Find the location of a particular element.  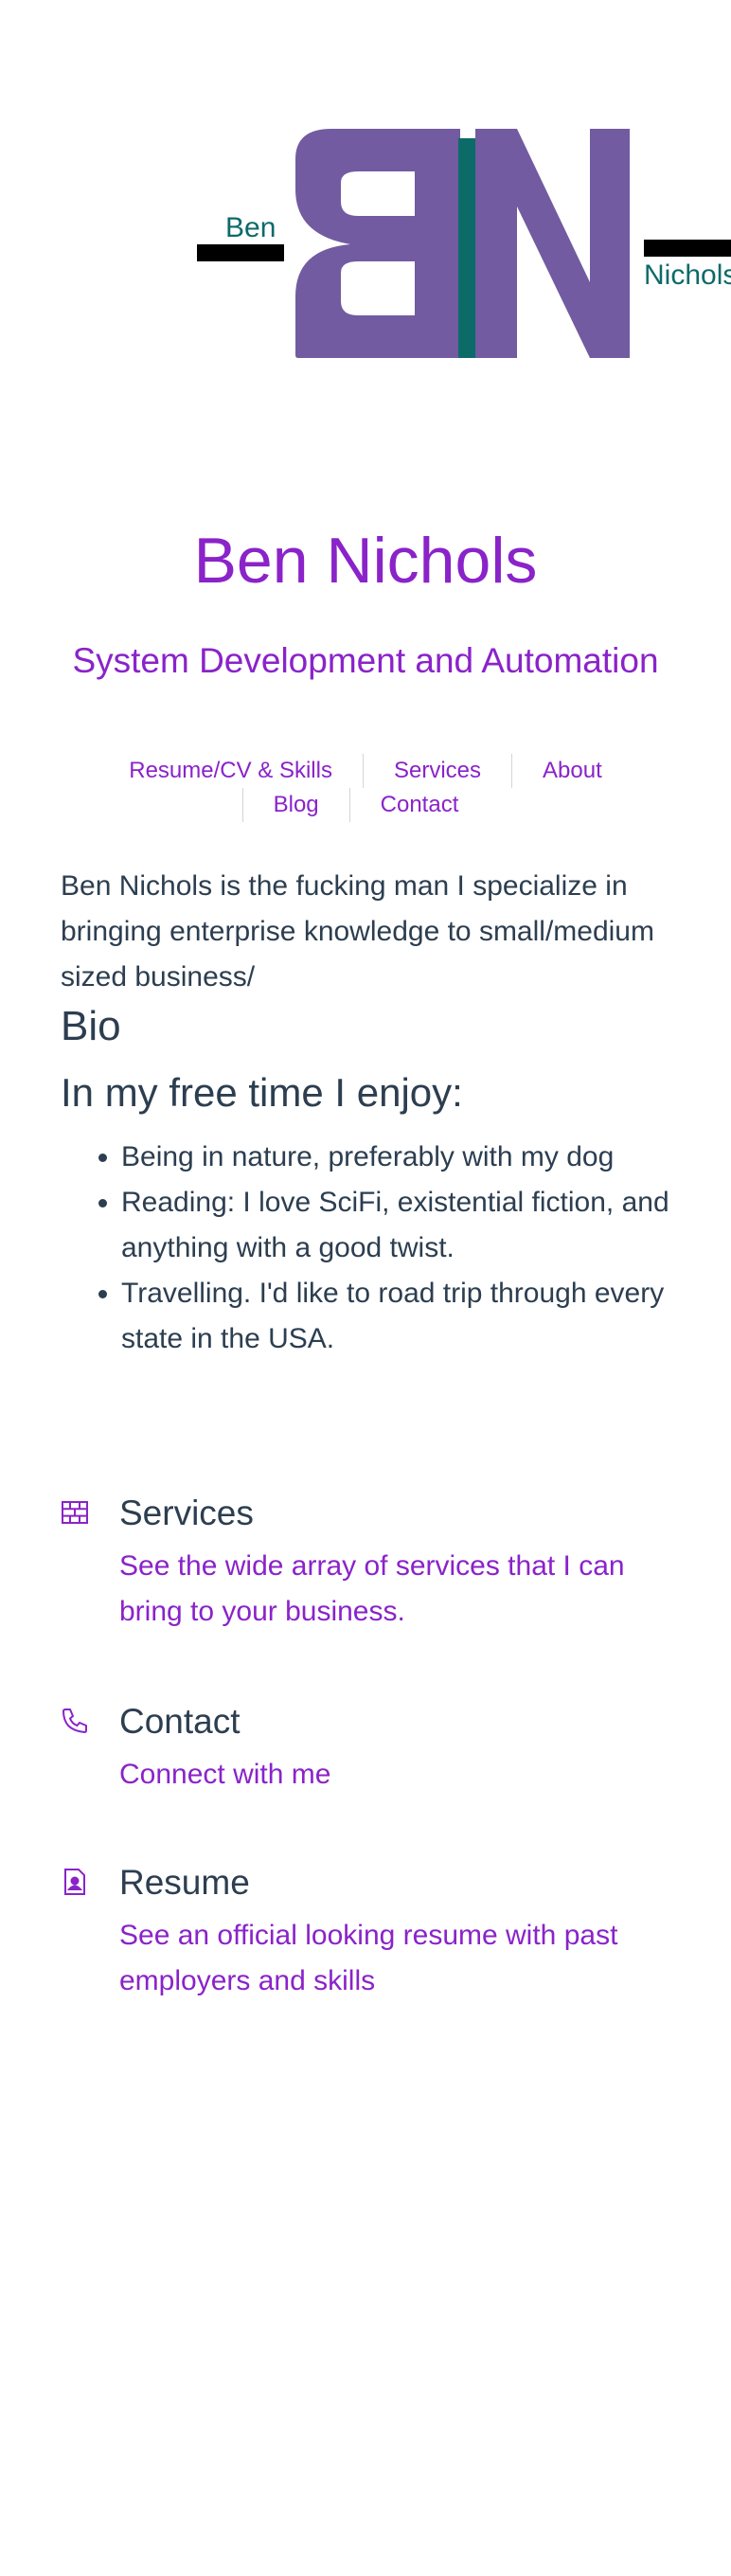

feature-contact: Contact Connect with me is located at coordinates (364, 1747).